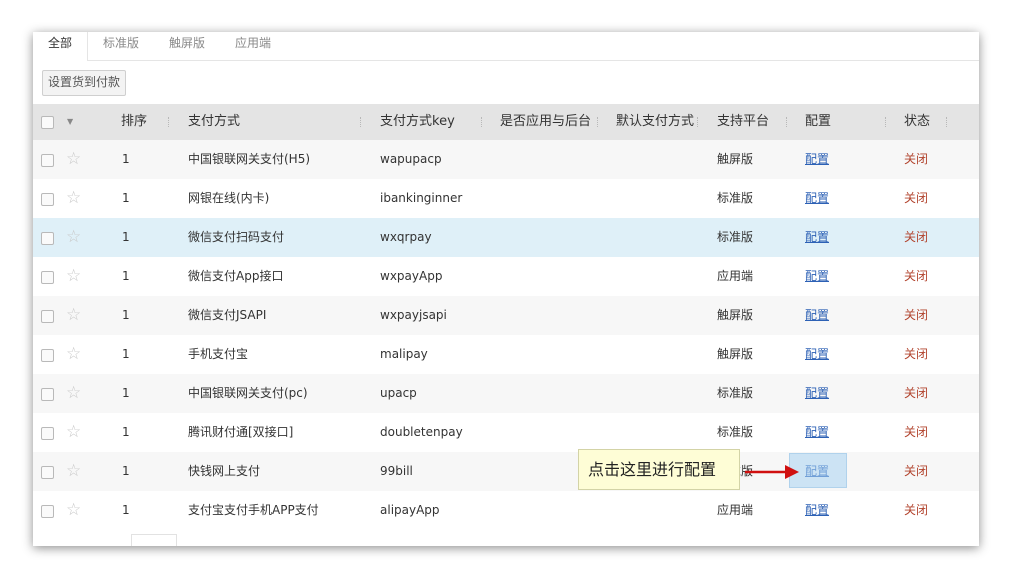  Describe the element at coordinates (917, 122) in the screenshot. I see `column-status: 状态` at that location.